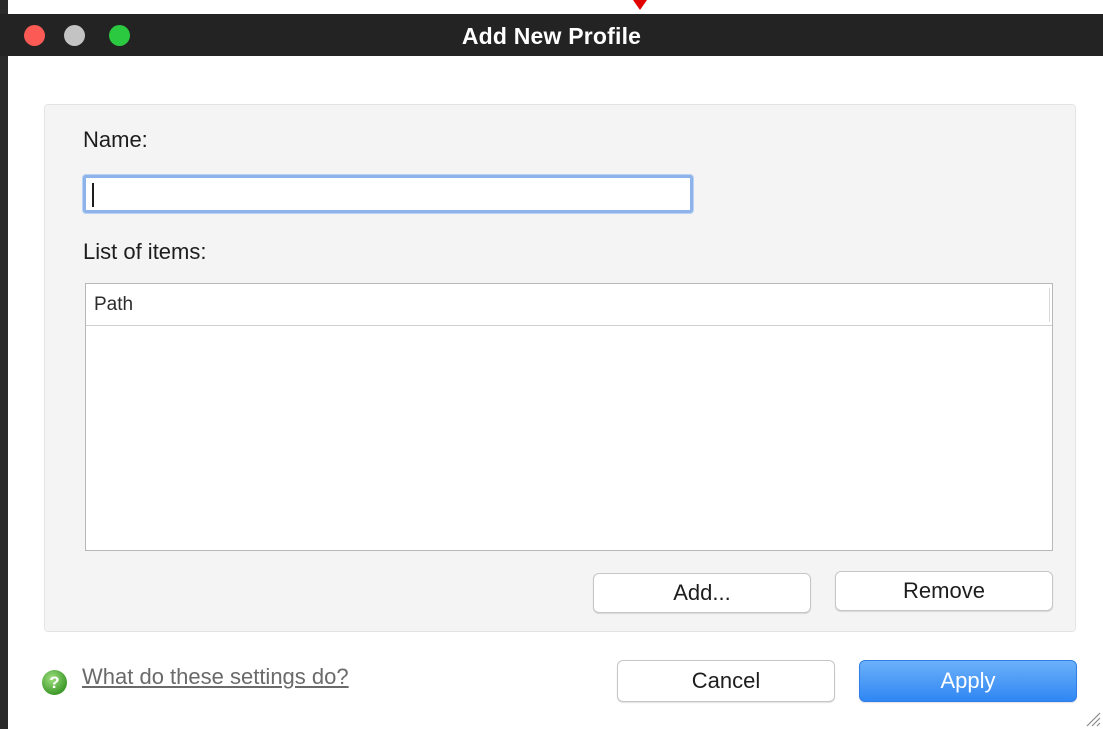  Describe the element at coordinates (640, 5) in the screenshot. I see `red-pointer-arrow-icon` at that location.